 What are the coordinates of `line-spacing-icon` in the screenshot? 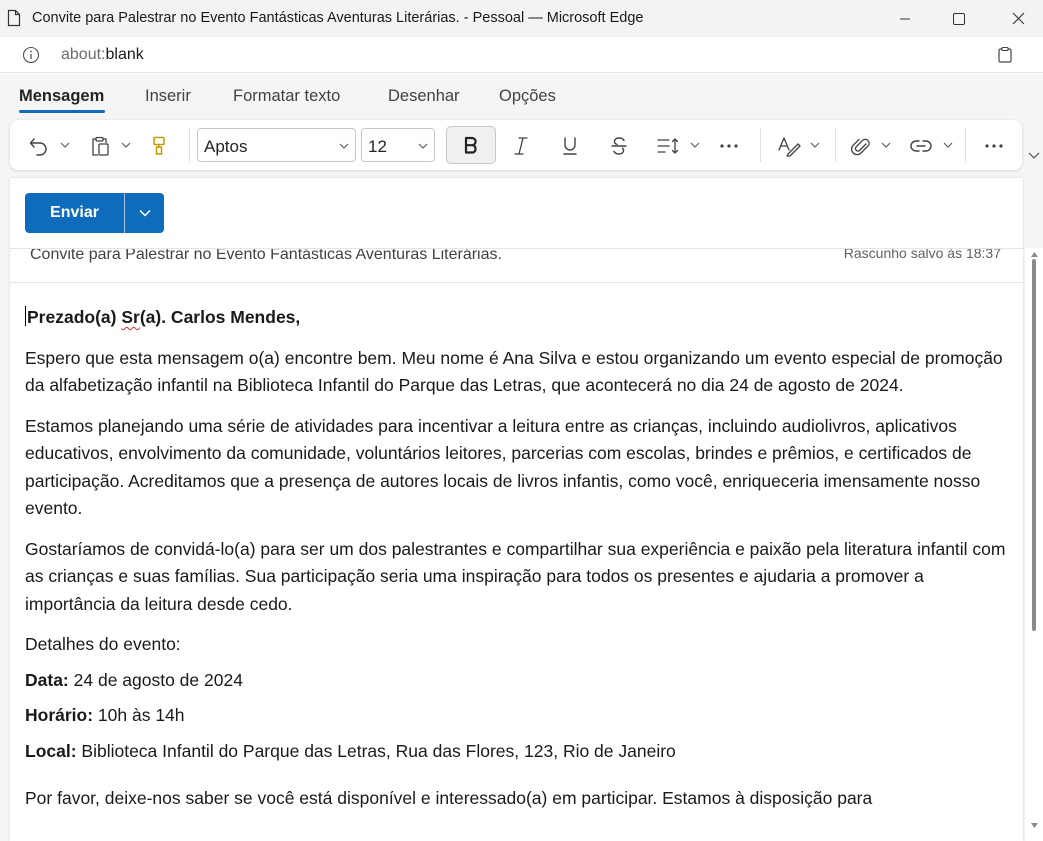 It's located at (668, 146).